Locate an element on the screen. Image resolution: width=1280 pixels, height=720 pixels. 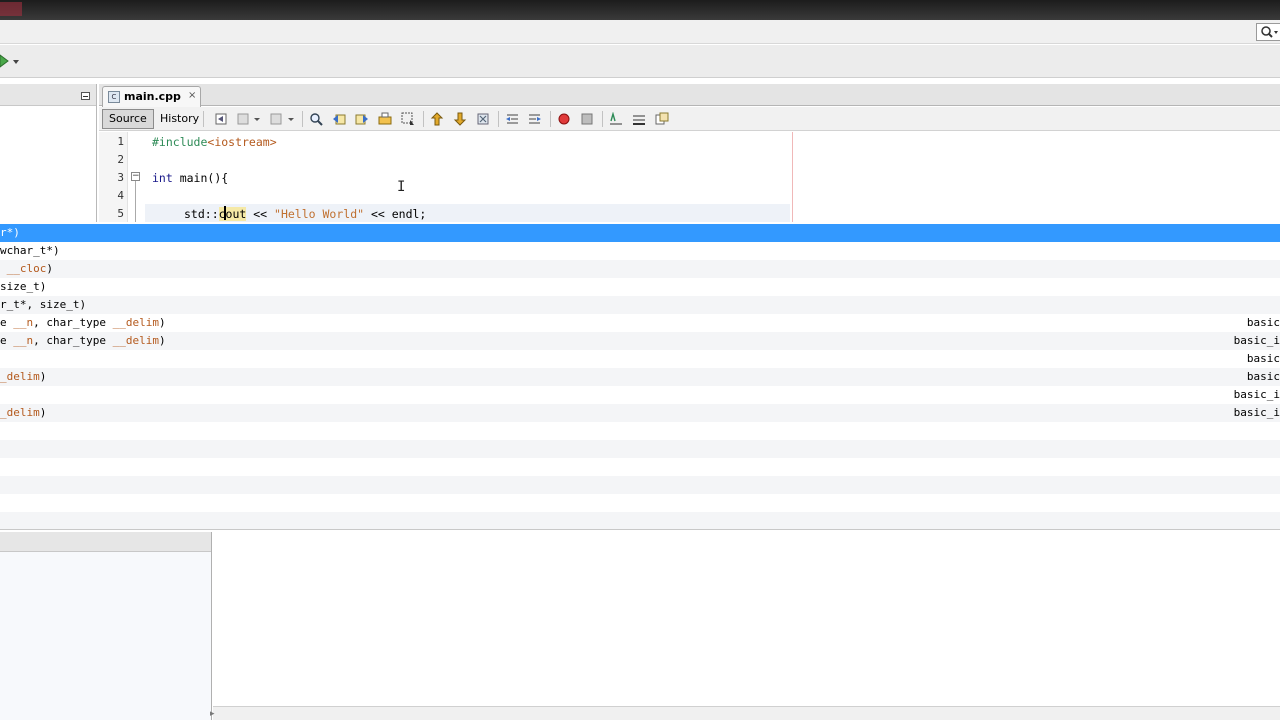
text-caret is located at coordinates (225, 213).